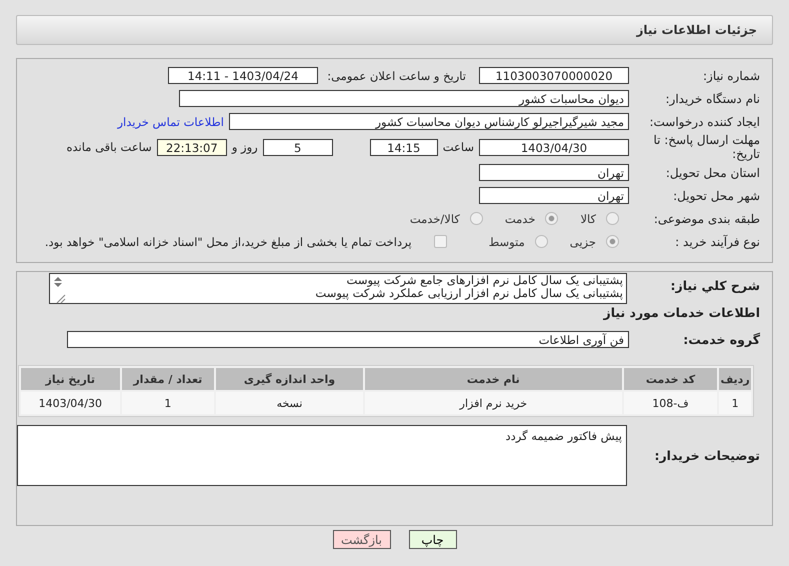 The image size is (789, 566). Describe the element at coordinates (468, 293) in the screenshot. I see `summary-line: پشتیبانی یک سال کامل نرم افزار ارزیابی عملکرد شرکت پیوست` at that location.